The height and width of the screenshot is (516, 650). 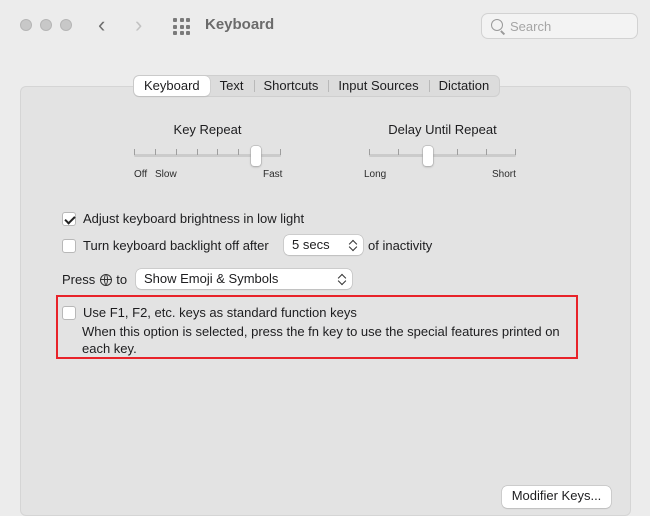 I want to click on delay-long-label: Long, so click(x=375, y=174).